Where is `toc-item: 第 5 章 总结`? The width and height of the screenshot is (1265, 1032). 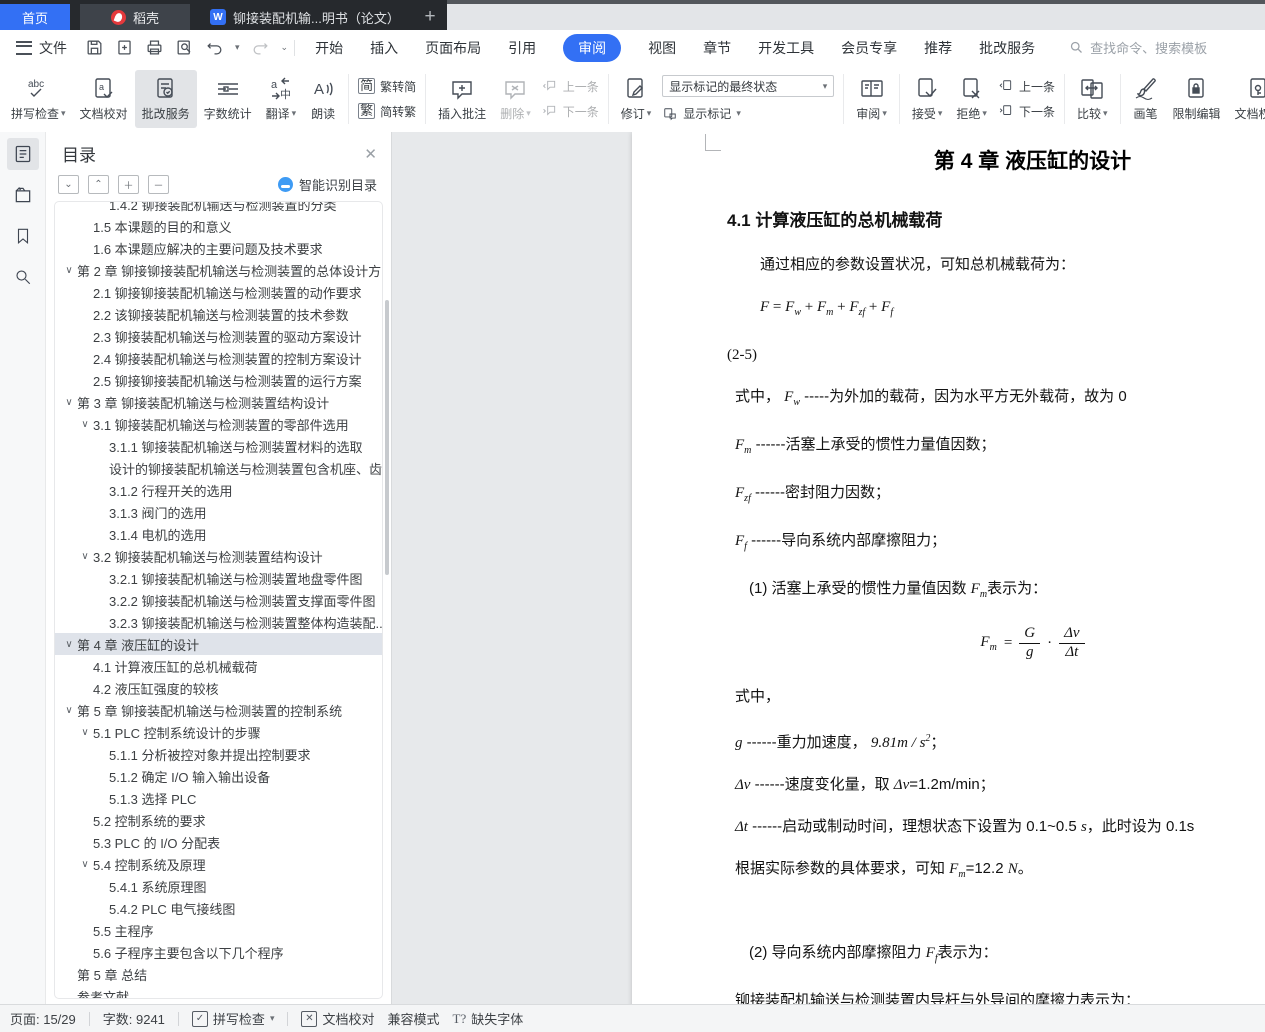 toc-item: 第 5 章 总结 is located at coordinates (218, 974).